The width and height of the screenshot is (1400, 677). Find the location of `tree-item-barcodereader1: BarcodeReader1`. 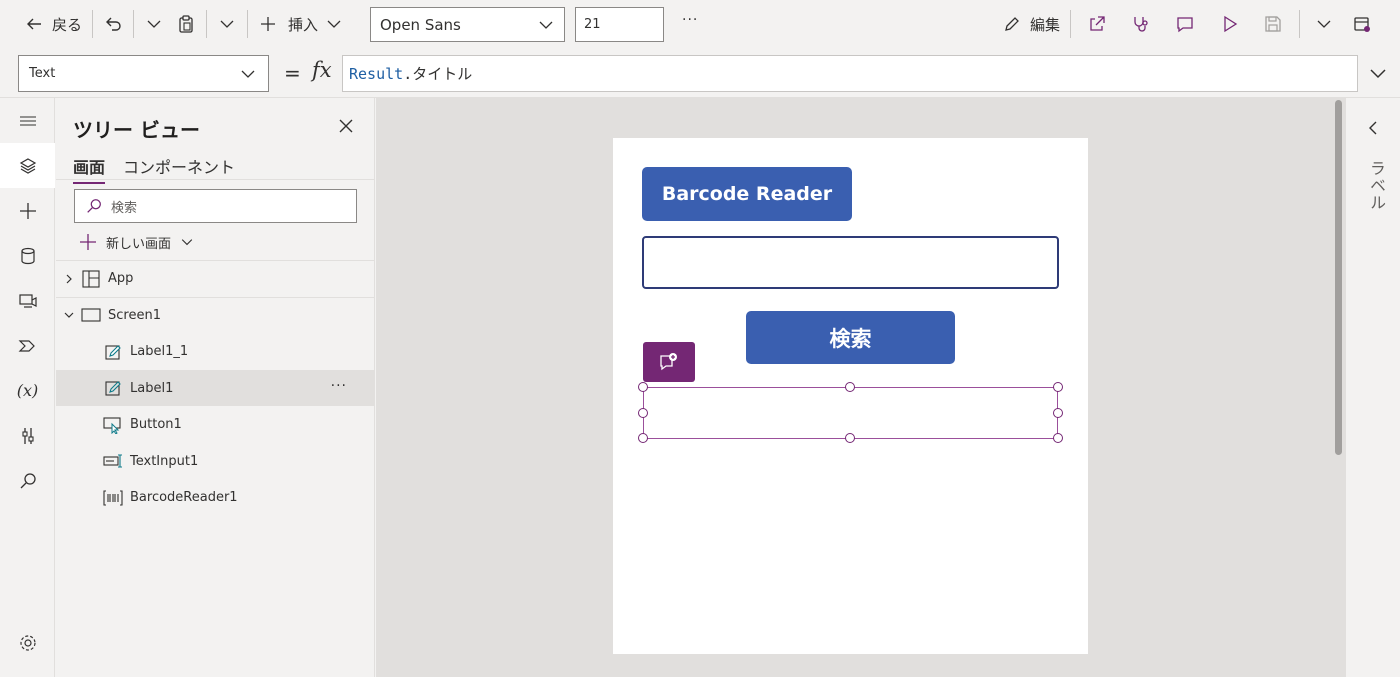

tree-item-barcodereader1: BarcodeReader1 is located at coordinates (215, 497).